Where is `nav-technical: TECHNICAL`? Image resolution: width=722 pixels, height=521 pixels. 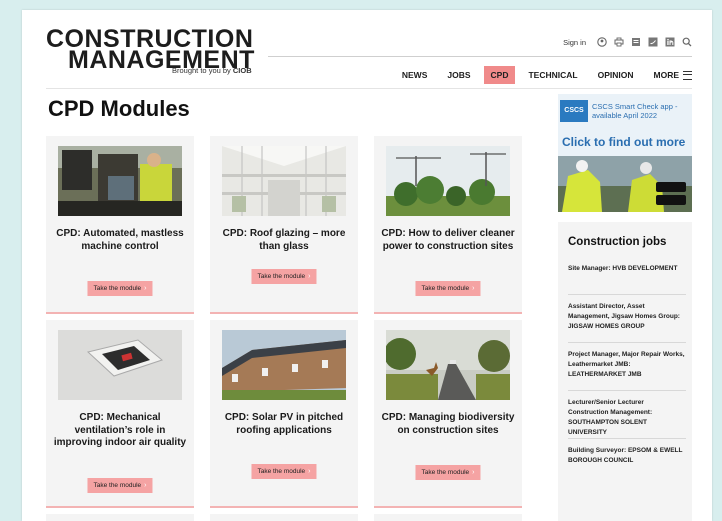 nav-technical: TECHNICAL is located at coordinates (552, 75).